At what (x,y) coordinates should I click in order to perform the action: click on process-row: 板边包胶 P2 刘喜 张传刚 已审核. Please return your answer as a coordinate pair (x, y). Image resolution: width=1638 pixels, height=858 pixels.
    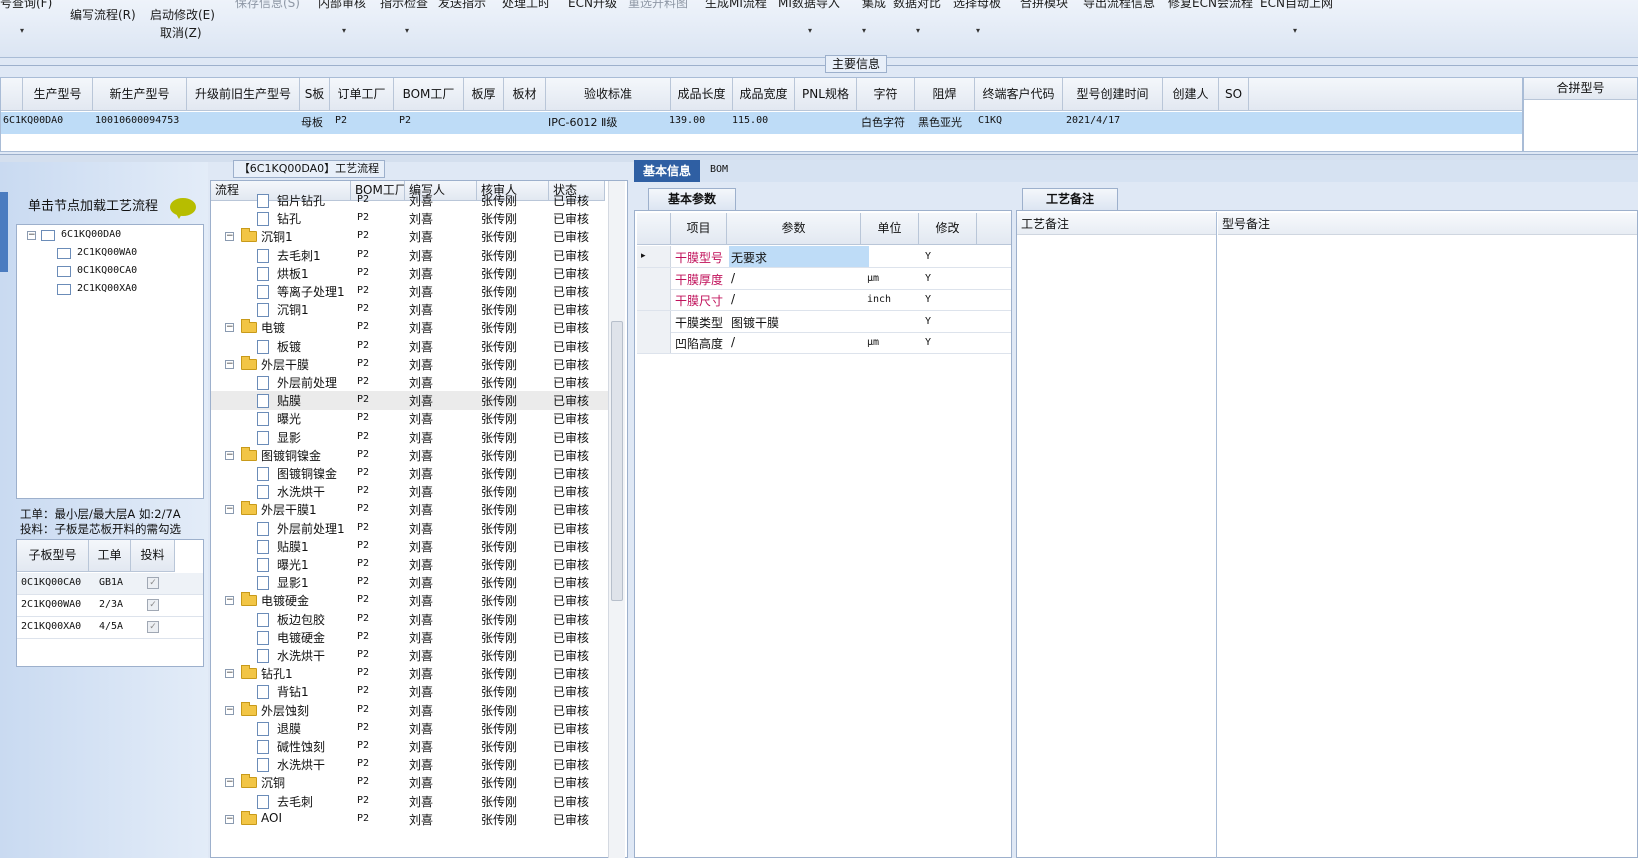
    Looking at the image, I should click on (414, 619).